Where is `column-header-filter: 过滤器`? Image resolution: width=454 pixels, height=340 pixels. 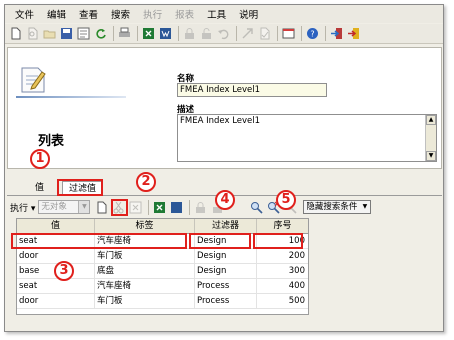
column-header-filter: 过滤器 is located at coordinates (226, 226).